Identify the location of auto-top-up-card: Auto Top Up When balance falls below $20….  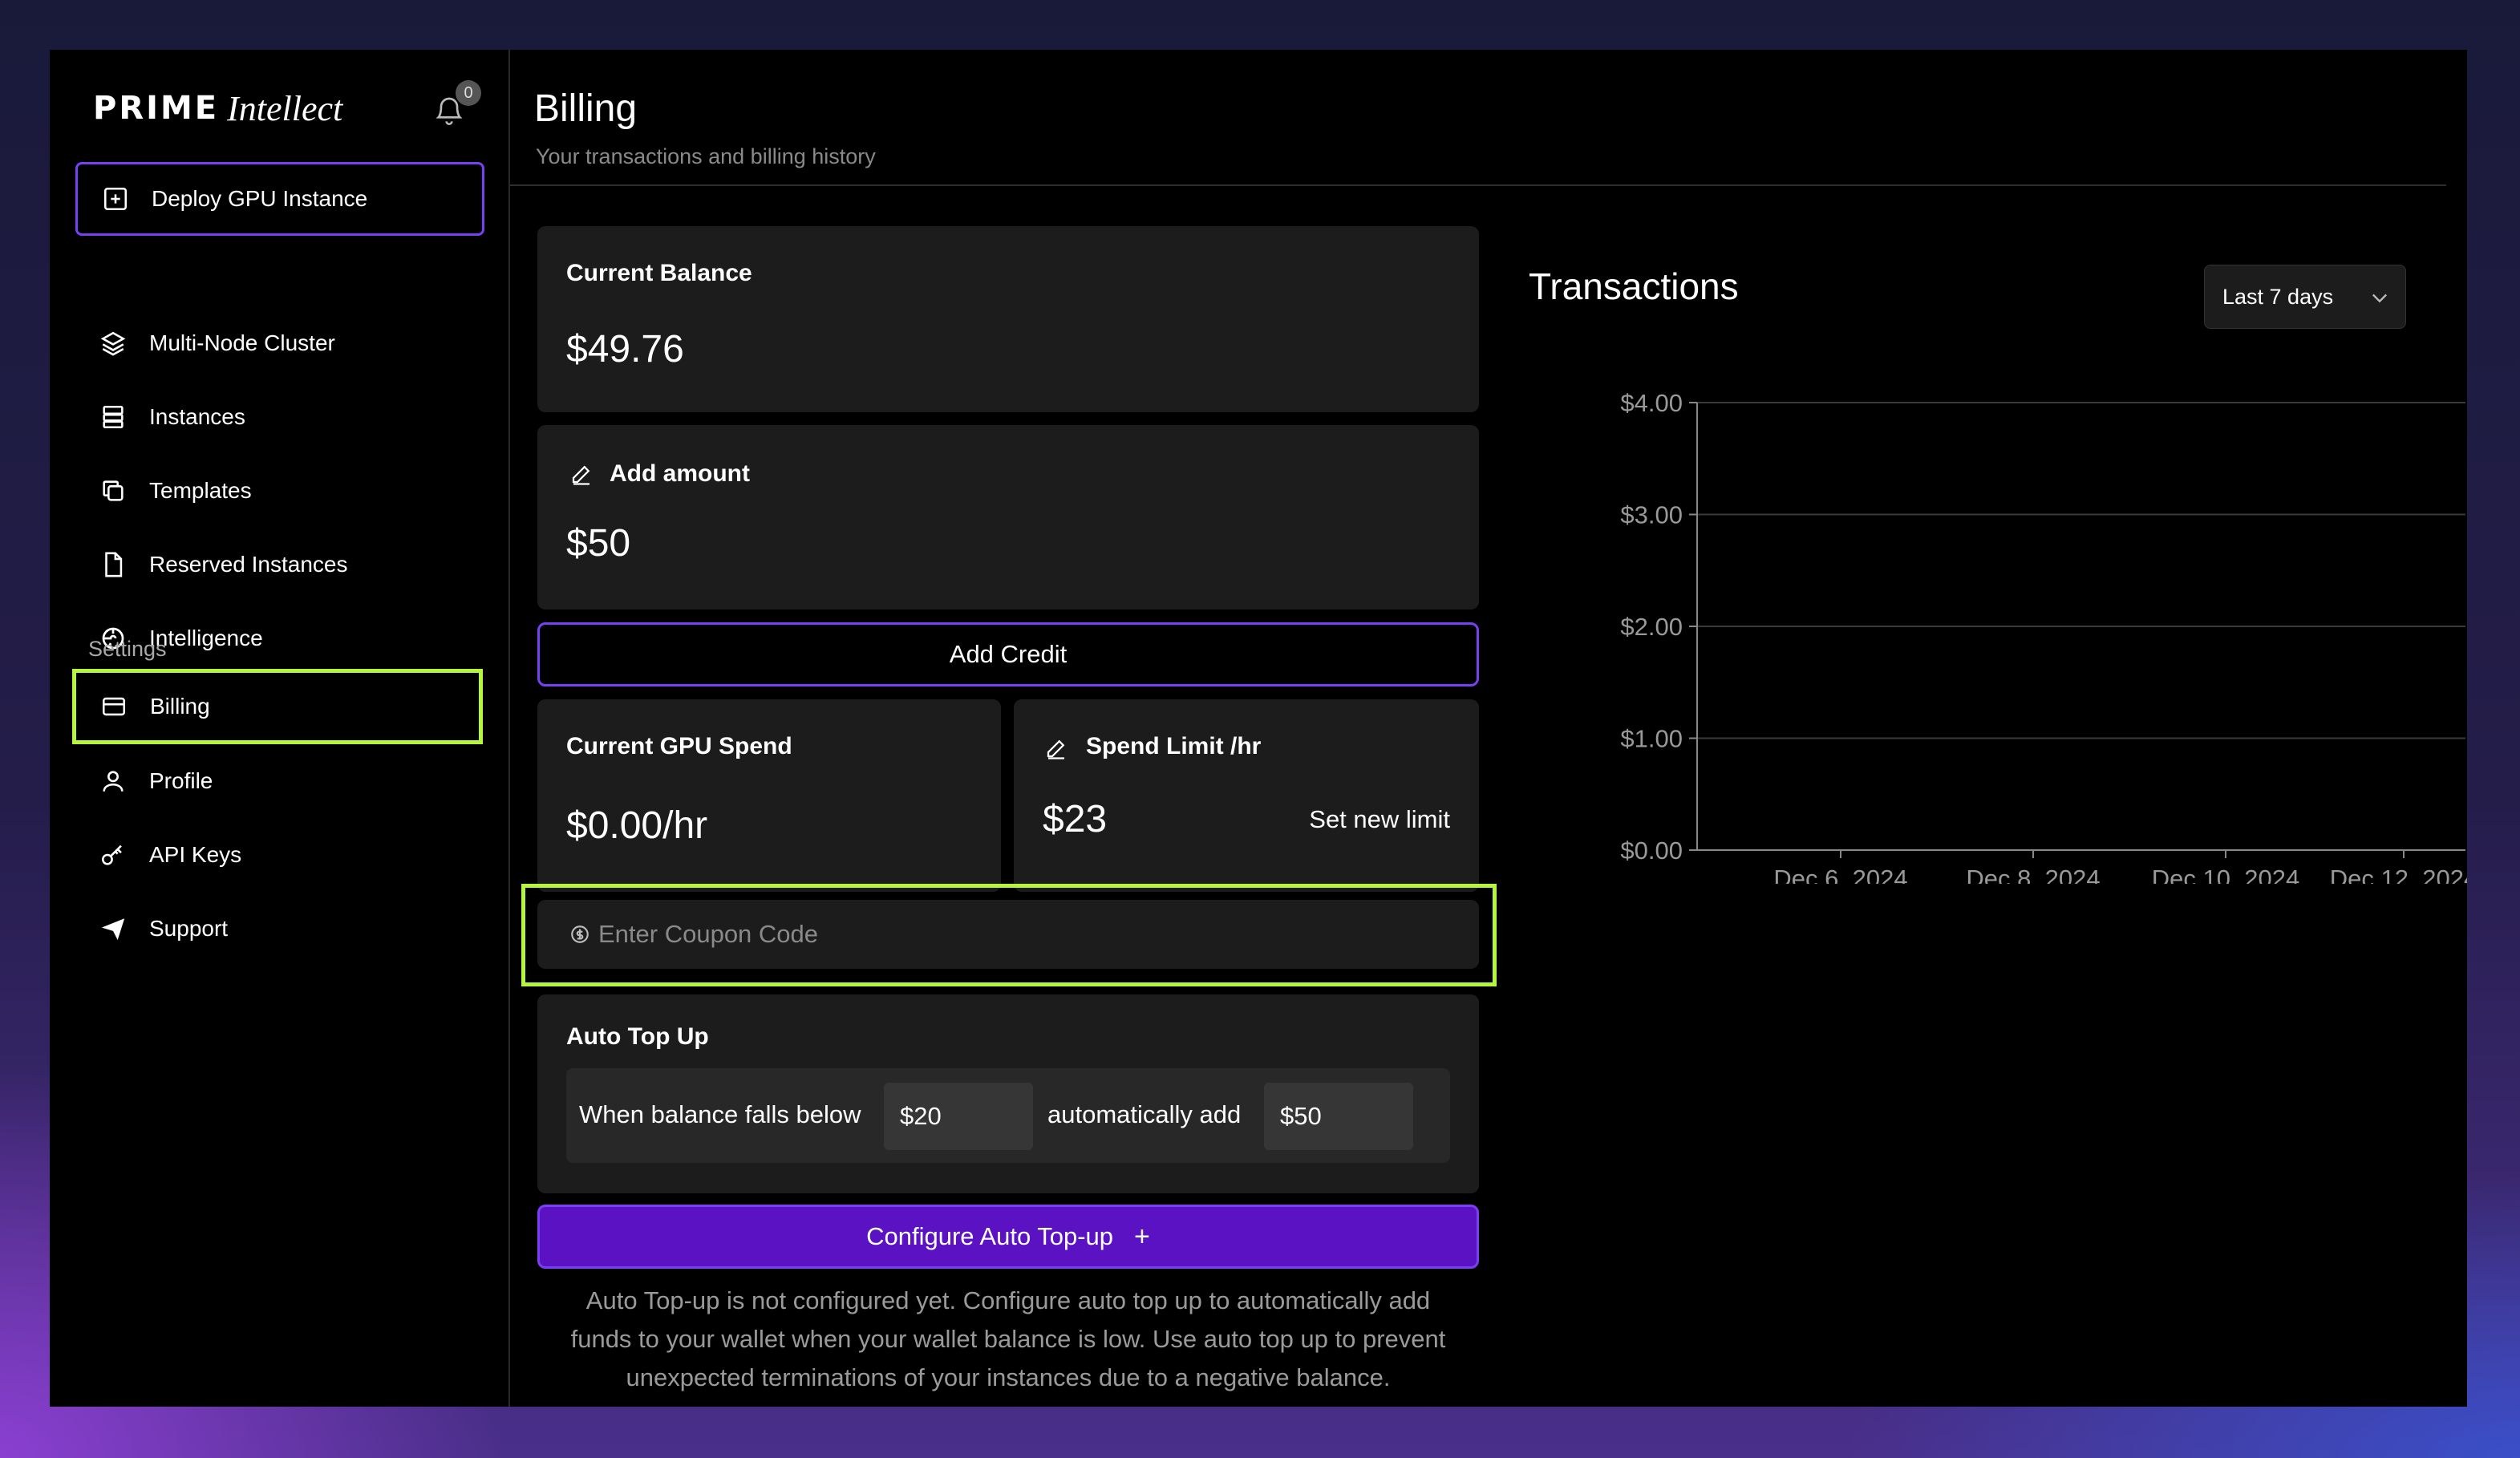
(1008, 1093).